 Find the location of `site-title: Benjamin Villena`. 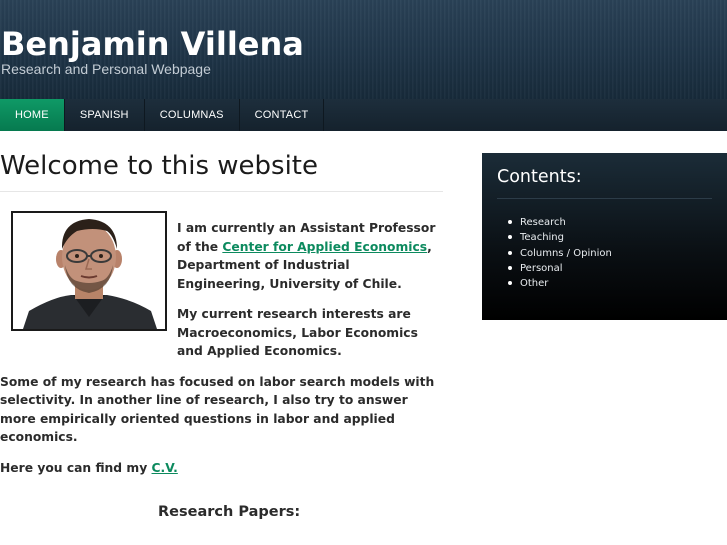

site-title: Benjamin Villena is located at coordinates (152, 44).